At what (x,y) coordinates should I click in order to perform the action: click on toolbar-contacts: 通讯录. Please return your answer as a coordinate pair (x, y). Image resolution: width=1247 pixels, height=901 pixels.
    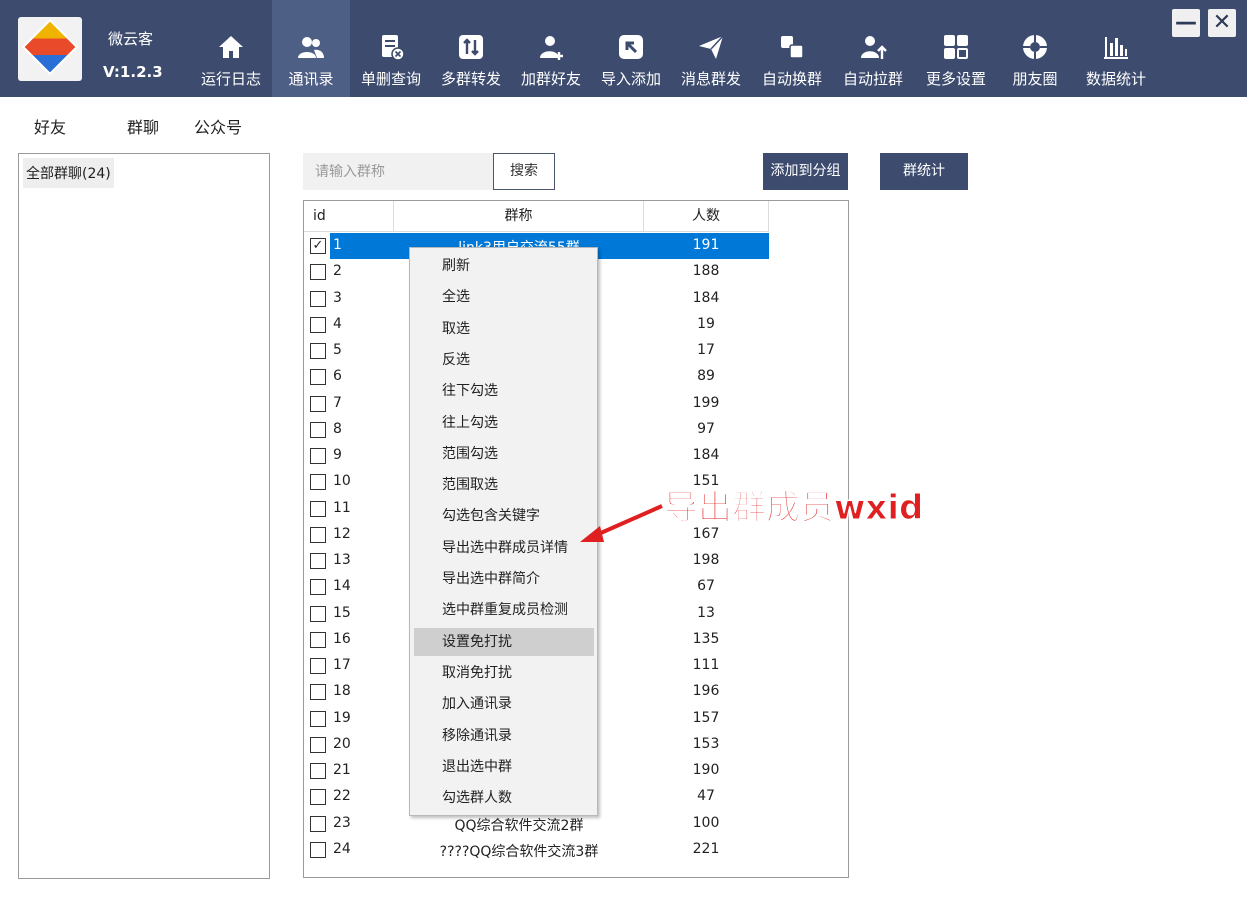
    Looking at the image, I should click on (311, 48).